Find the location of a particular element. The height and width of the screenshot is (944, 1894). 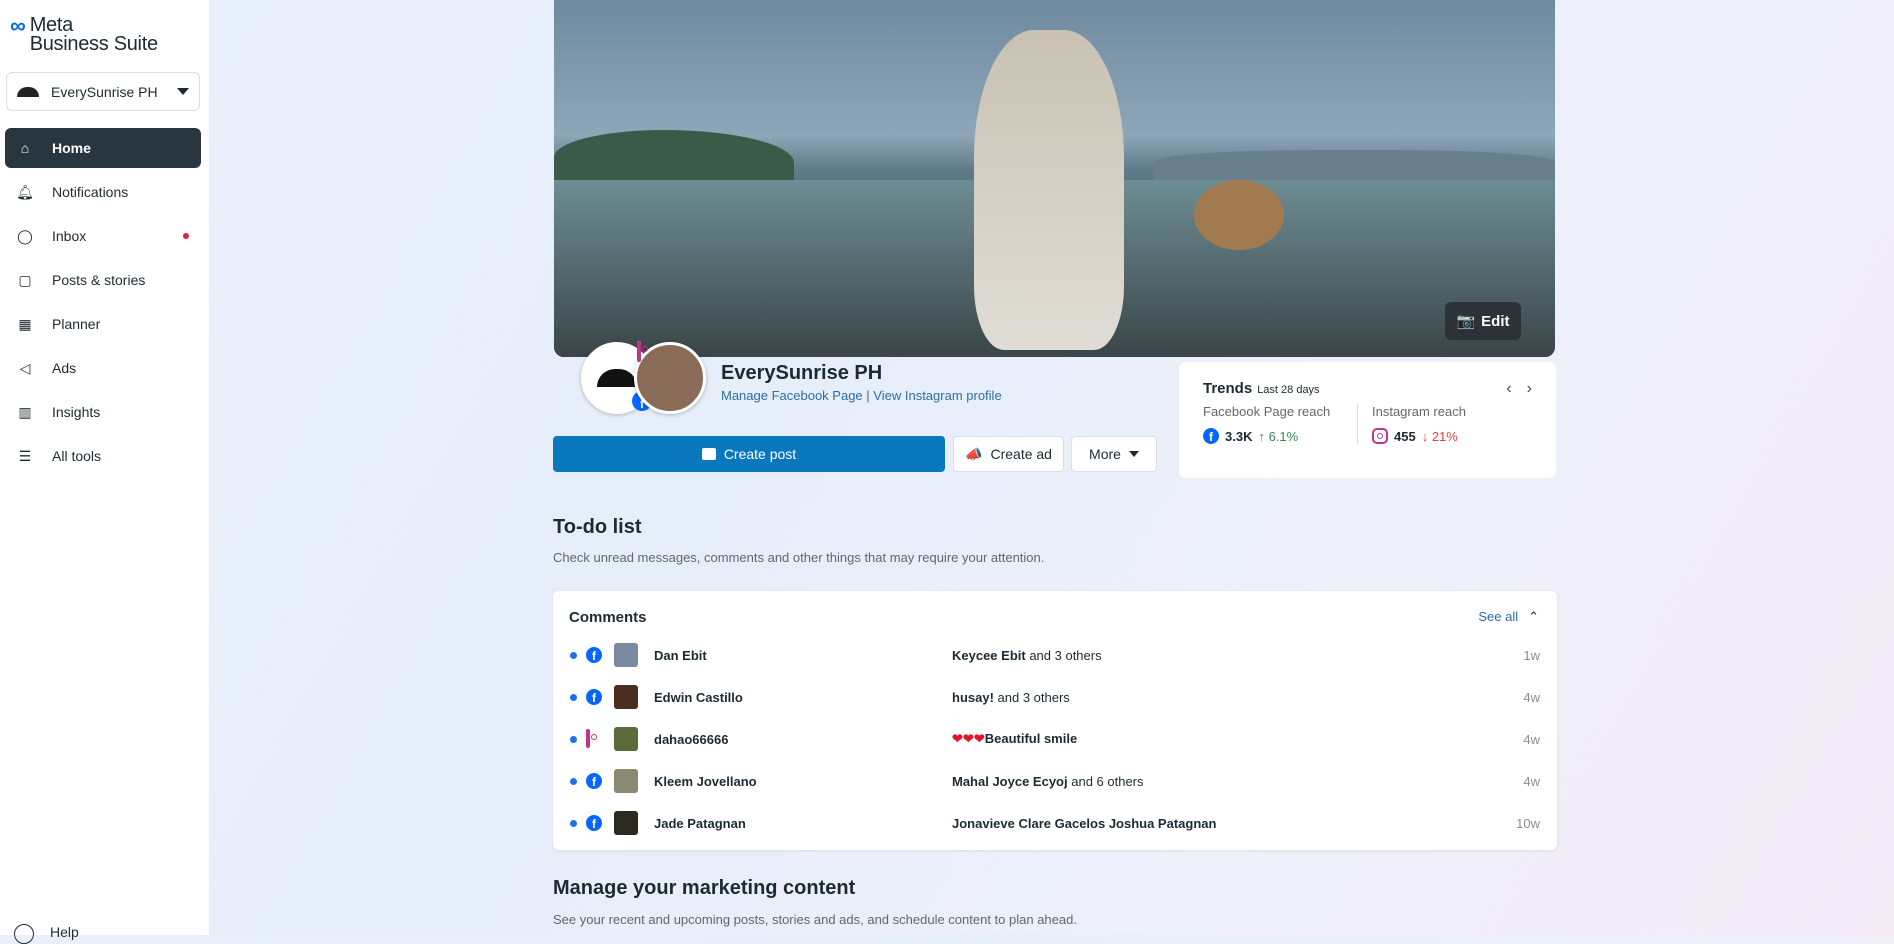

commenter-name: Edwin Castillo is located at coordinates (698, 697).